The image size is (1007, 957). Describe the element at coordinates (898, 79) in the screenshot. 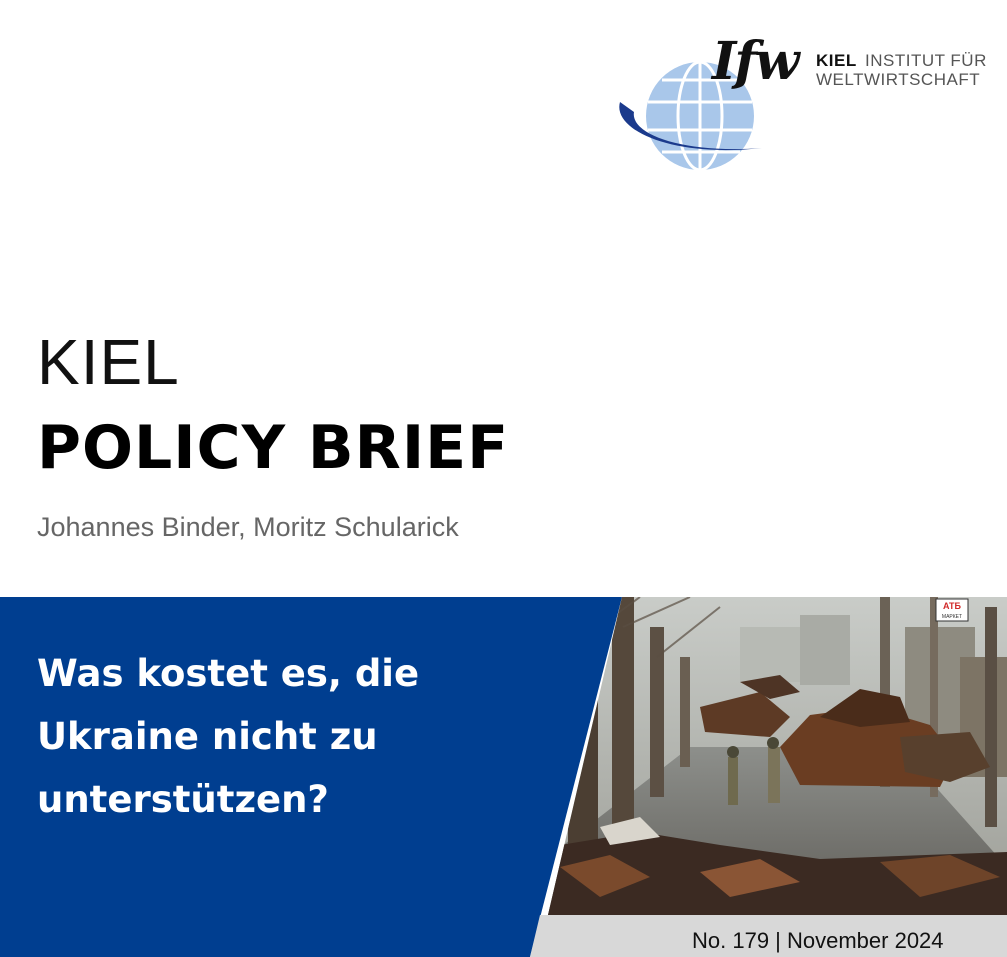

I see `logo-name-line2: WELTWIRTSCHAFT` at that location.